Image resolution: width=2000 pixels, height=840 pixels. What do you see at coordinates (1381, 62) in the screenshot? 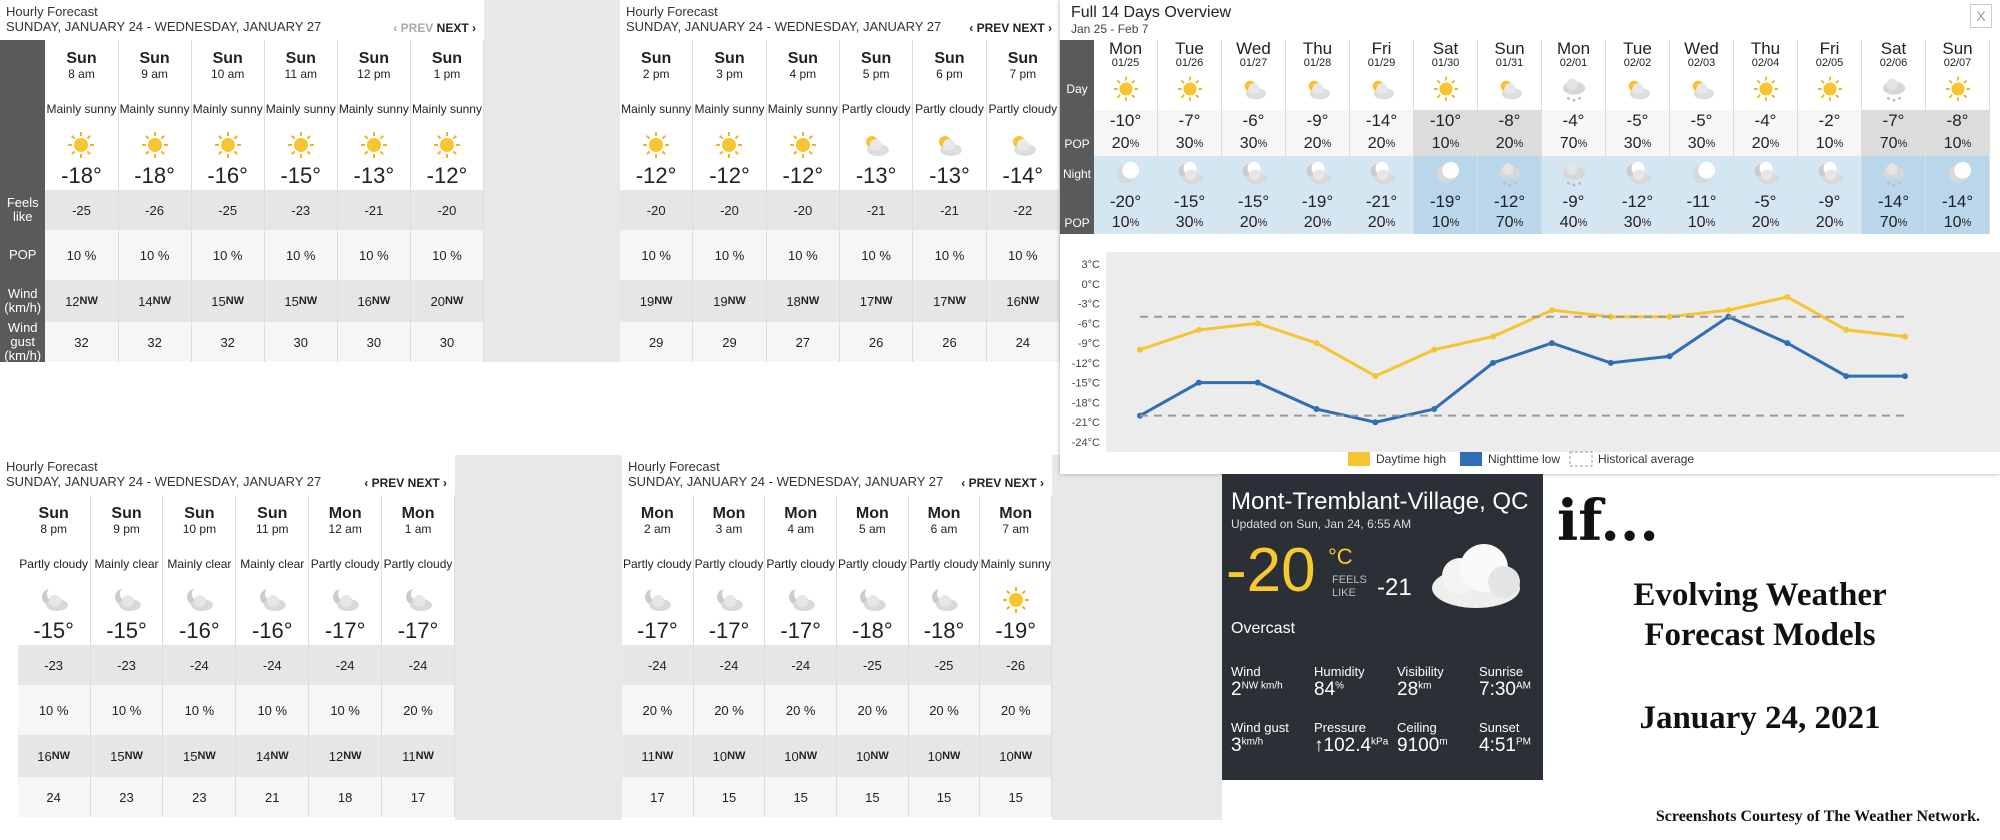
I see `day-date: 01/29` at bounding box center [1381, 62].